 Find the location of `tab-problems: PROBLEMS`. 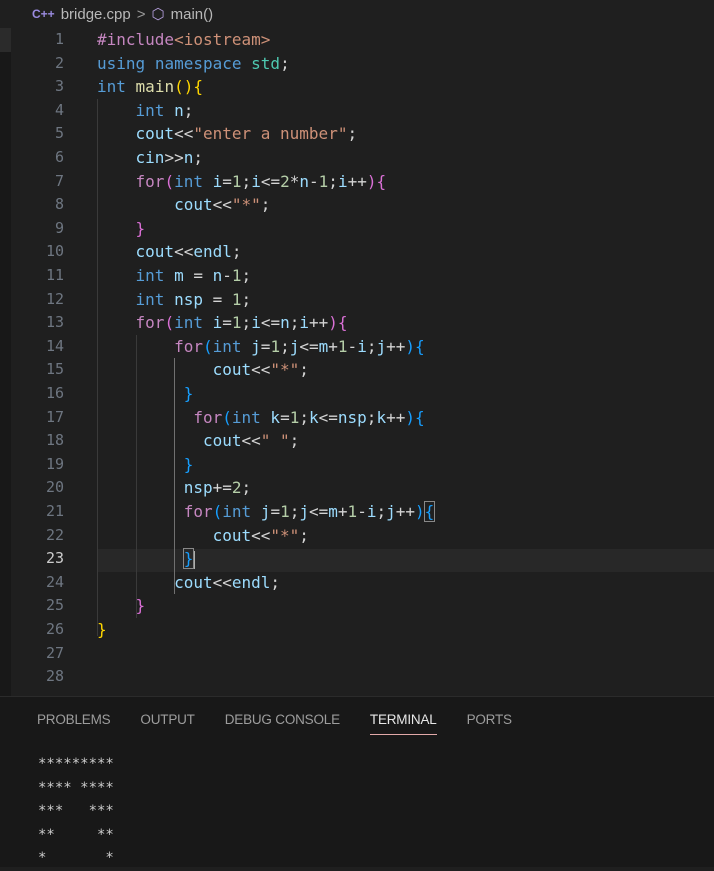

tab-problems: PROBLEMS is located at coordinates (74, 719).